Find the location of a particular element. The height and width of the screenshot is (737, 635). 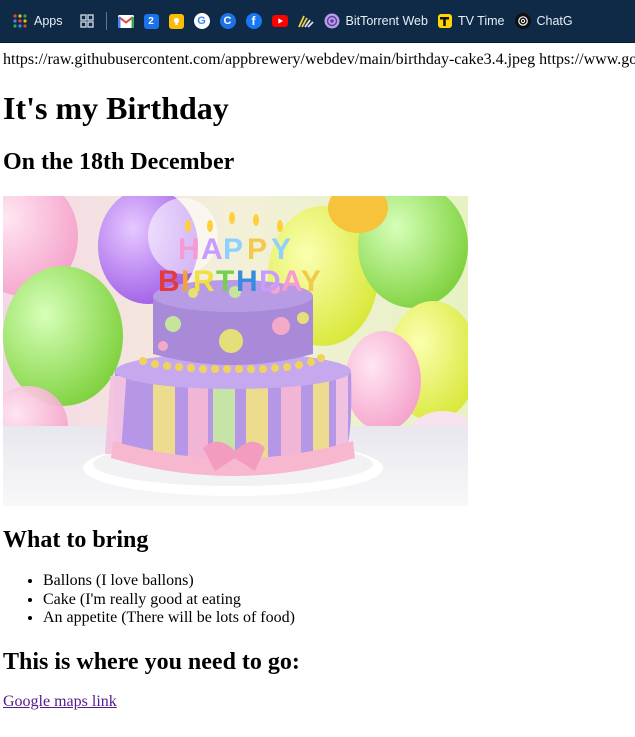

app-launcher-icon is located at coordinates (87, 21).